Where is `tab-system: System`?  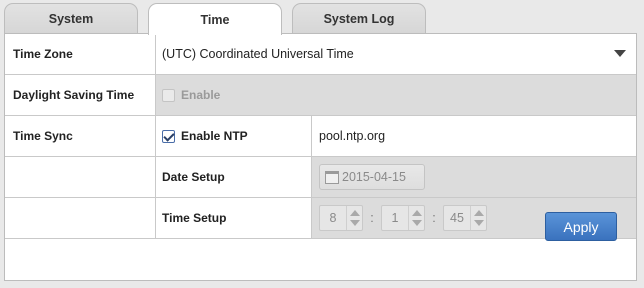
tab-system: System is located at coordinates (71, 18).